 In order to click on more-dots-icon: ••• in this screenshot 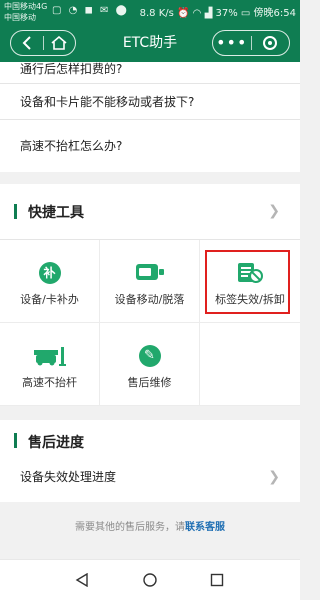, I will do `click(232, 42)`.